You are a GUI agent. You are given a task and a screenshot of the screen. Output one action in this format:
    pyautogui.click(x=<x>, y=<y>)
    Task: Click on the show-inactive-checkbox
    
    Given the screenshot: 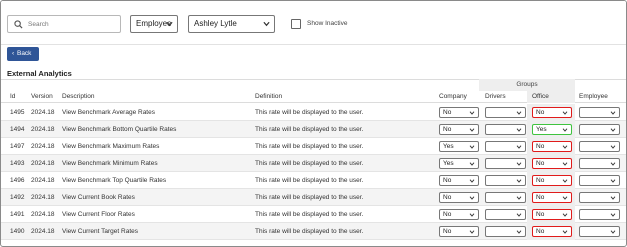 What is the action you would take?
    pyautogui.click(x=296, y=24)
    